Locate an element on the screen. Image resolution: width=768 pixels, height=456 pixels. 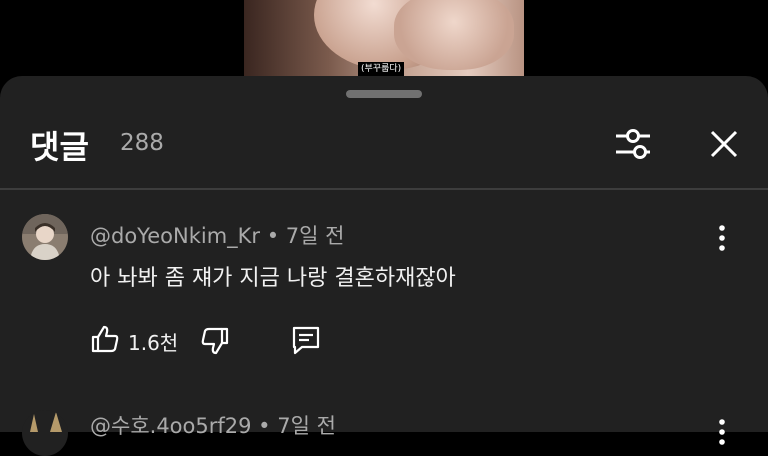
comment-author: @doYeoNkim_Kr is located at coordinates (175, 236).